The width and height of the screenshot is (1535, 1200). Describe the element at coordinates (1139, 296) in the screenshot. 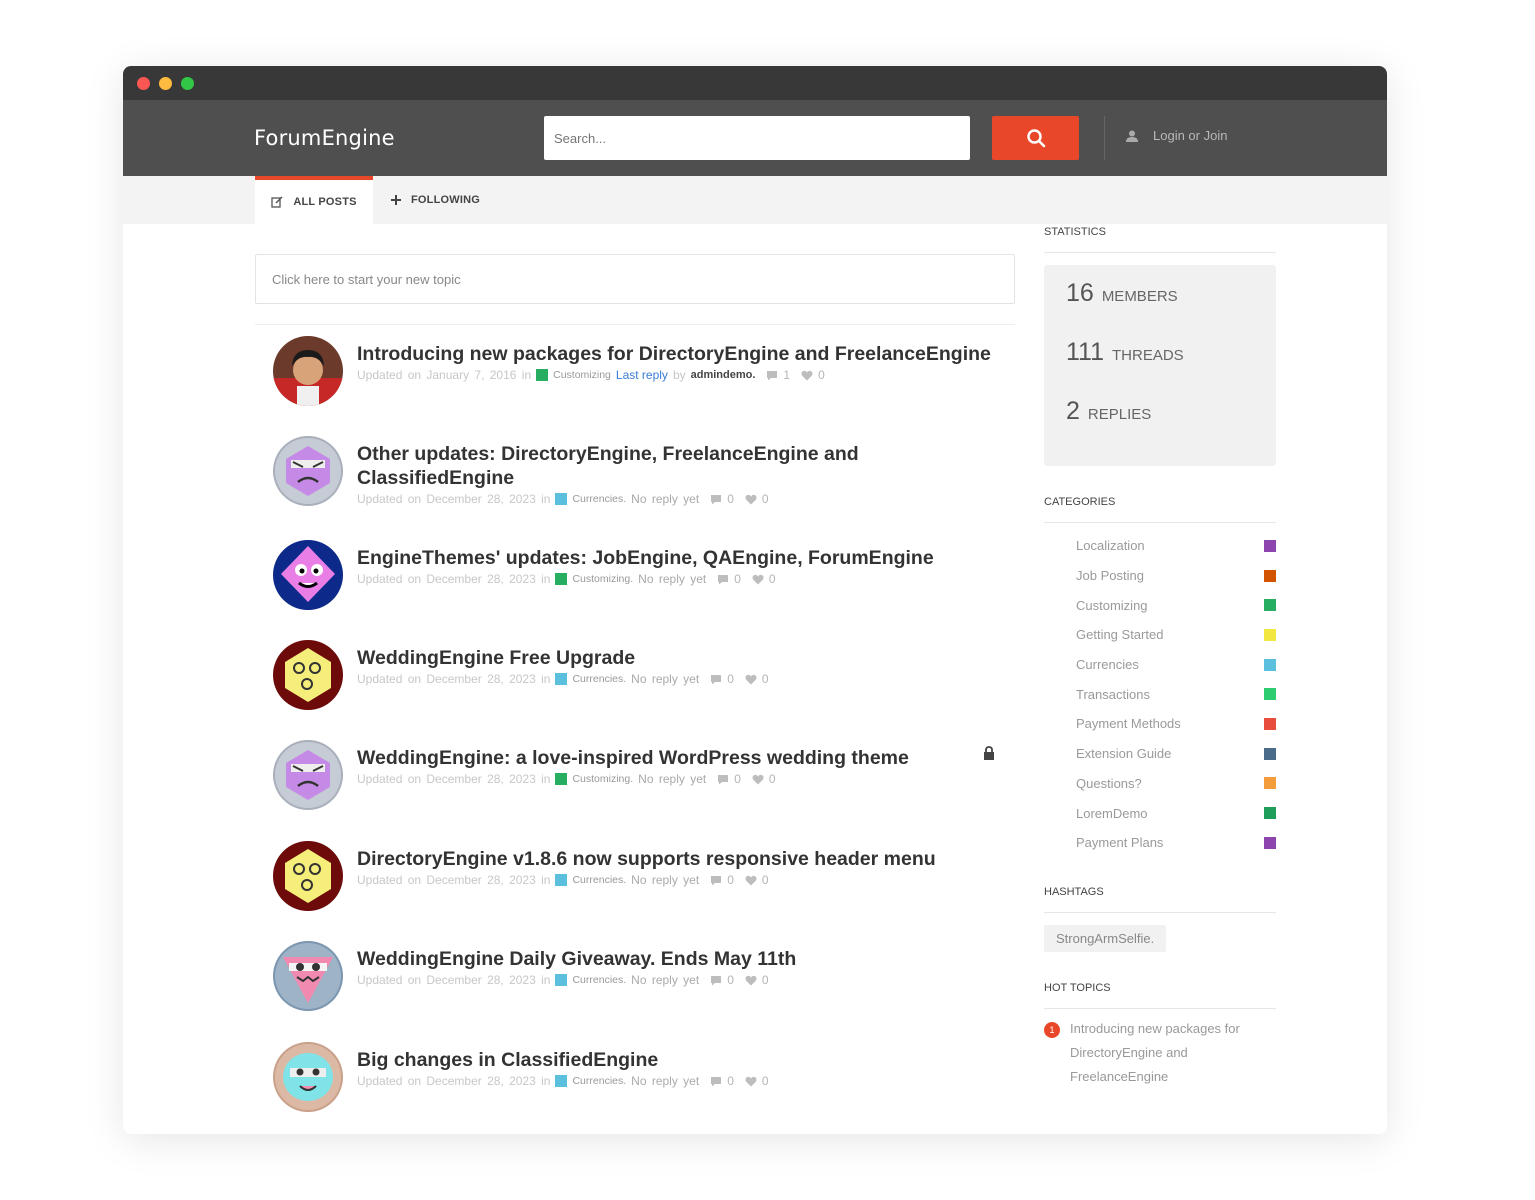

I see `stat-label: MEMBERS` at that location.